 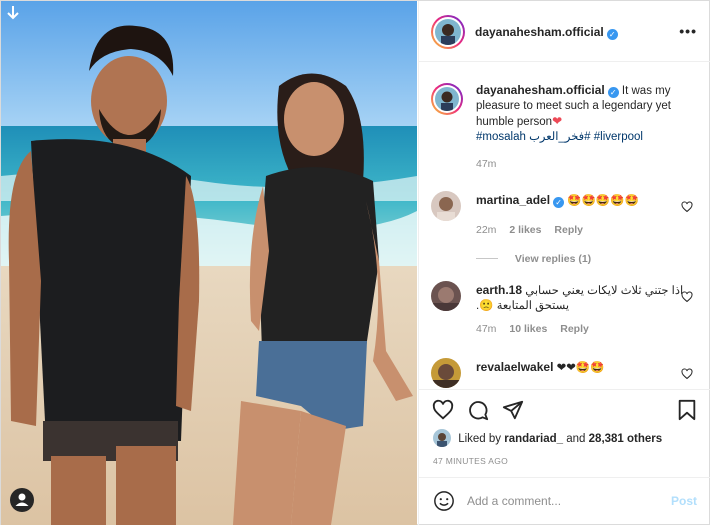 What do you see at coordinates (501, 137) in the screenshot?
I see `hashtag-link: #mosalah` at bounding box center [501, 137].